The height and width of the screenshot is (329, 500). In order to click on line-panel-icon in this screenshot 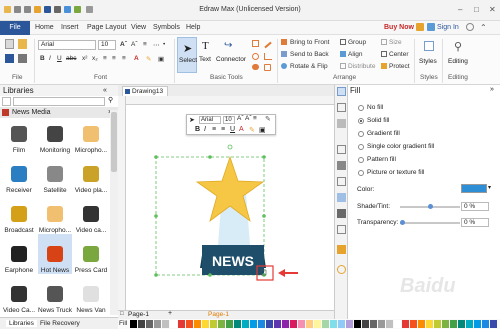, I will do `click(341, 107)`.